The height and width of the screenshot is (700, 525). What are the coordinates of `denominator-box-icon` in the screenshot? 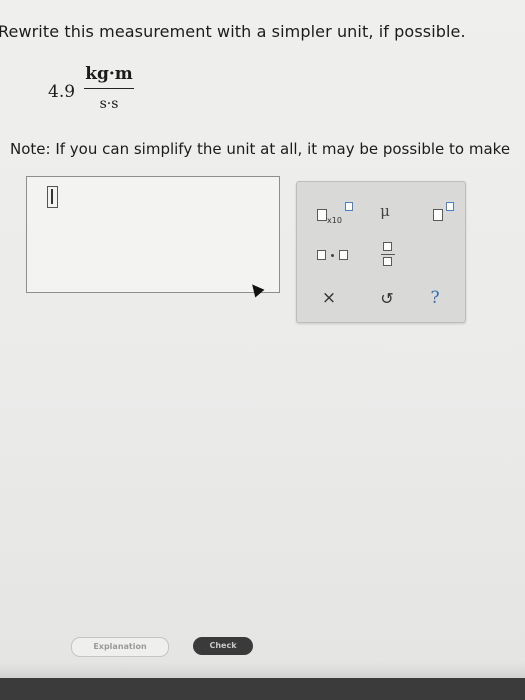 It's located at (387, 261).